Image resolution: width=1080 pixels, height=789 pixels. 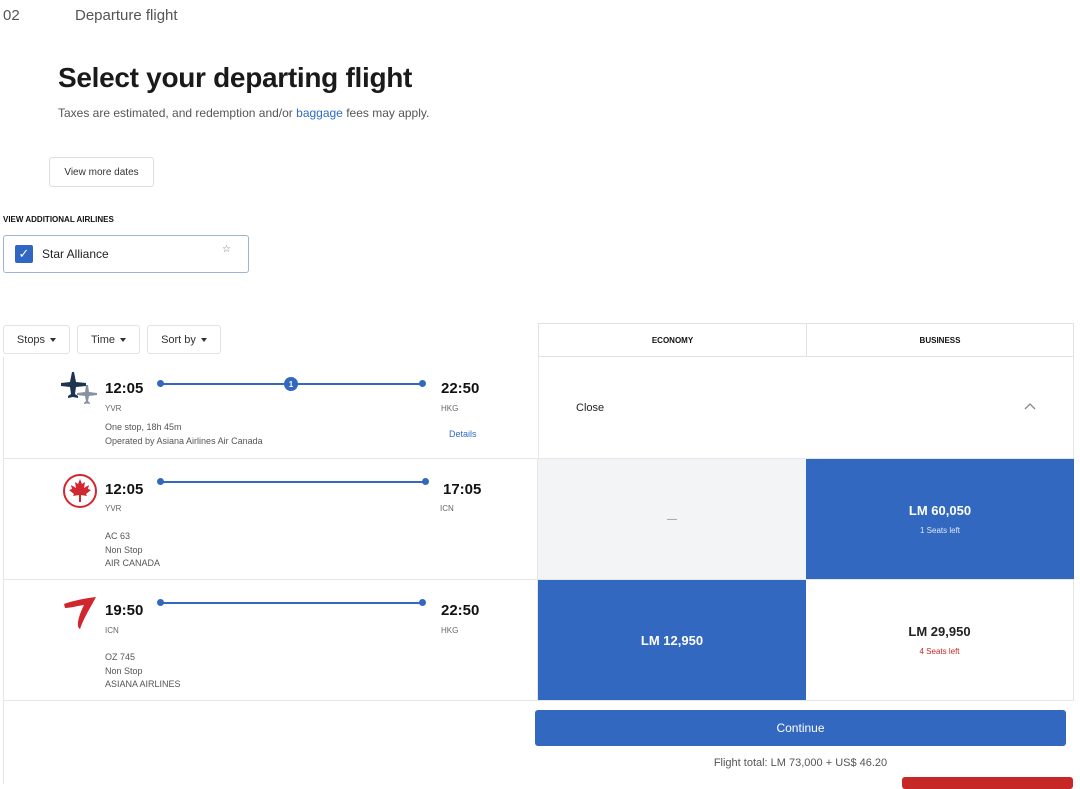 I want to click on step-number: 02, so click(x=11, y=15).